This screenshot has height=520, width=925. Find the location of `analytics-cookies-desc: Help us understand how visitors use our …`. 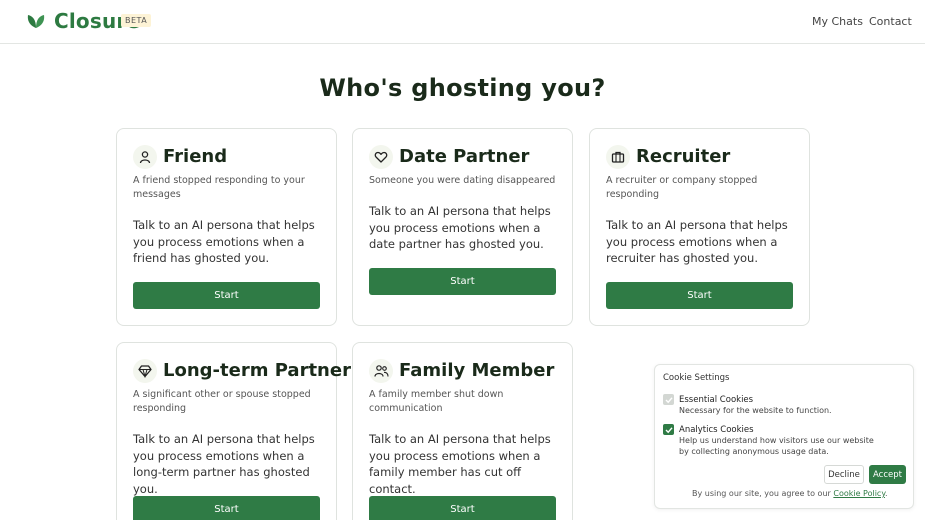

analytics-cookies-desc: Help us understand how visitors use our … is located at coordinates (776, 446).